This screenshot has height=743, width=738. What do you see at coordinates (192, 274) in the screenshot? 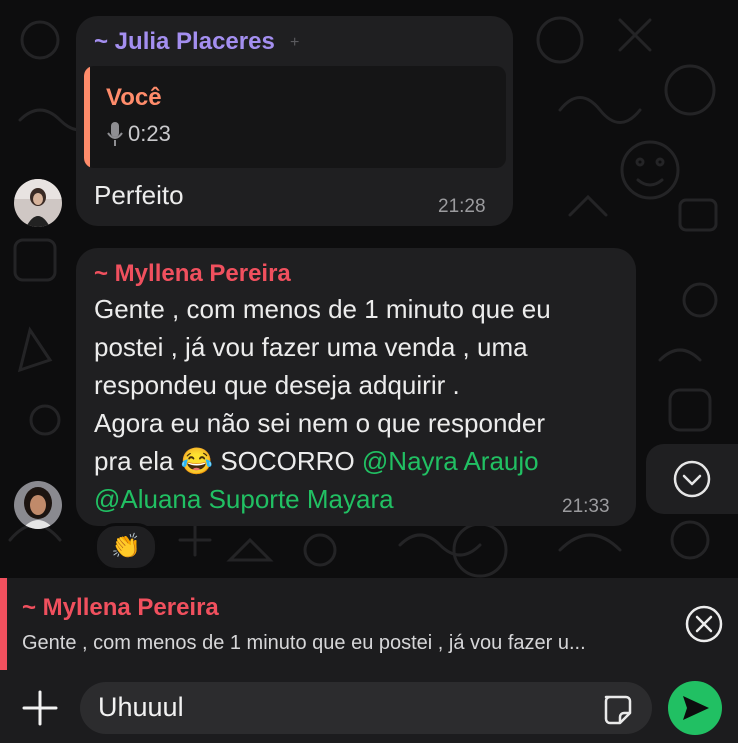
I see `message-sender: ~ Myllena Pereira` at bounding box center [192, 274].